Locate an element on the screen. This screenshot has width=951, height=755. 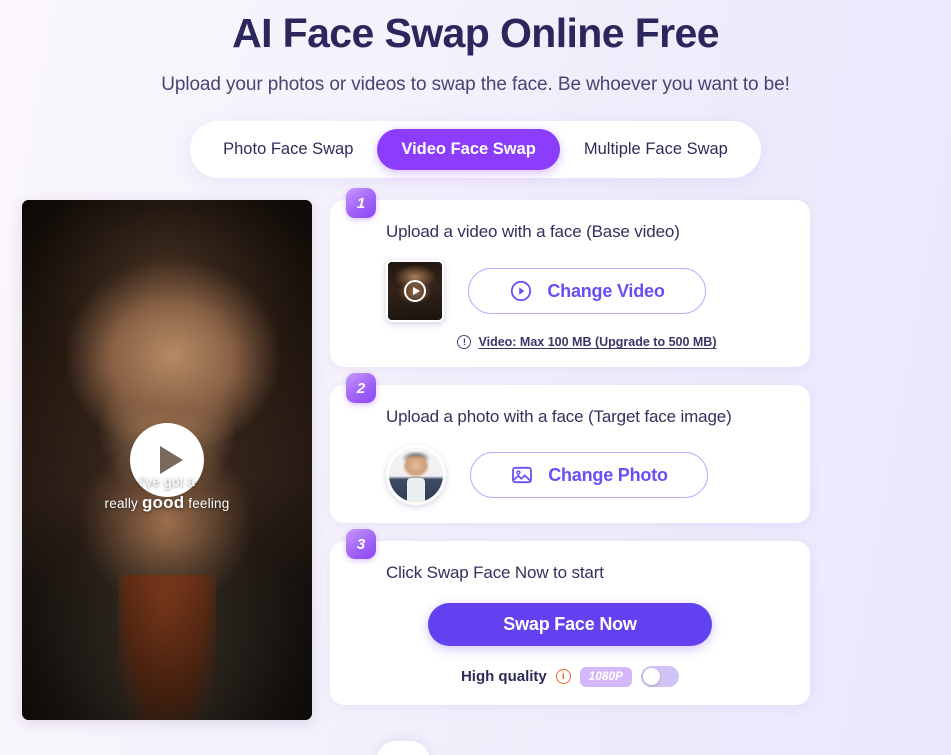
step-badge-2: 2 is located at coordinates (361, 388).